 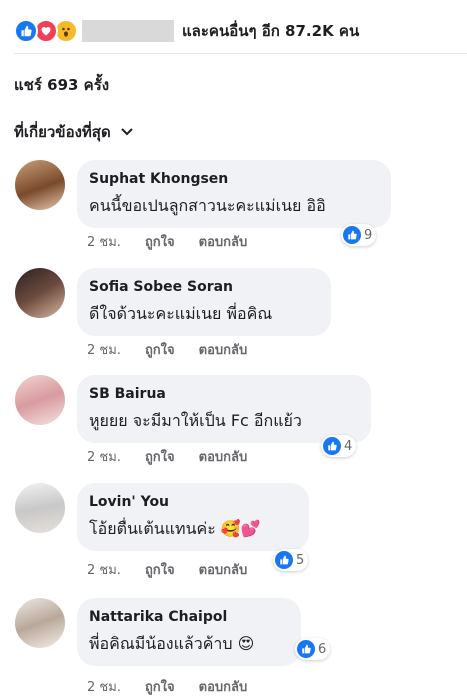 I want to click on comment-text: โอ้ยตื่นเต้นแทนค่ะ 🥰💕, so click(x=175, y=528).